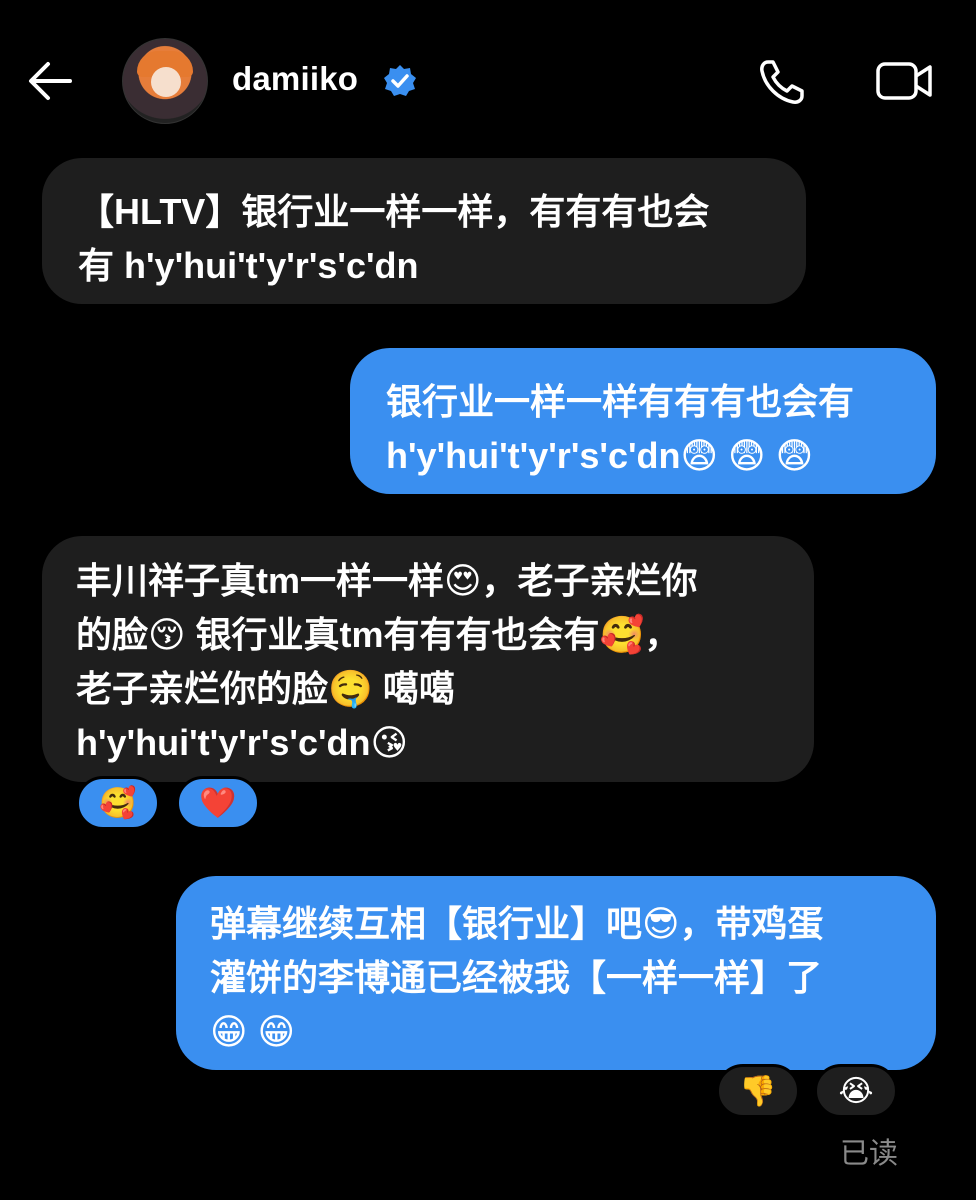  Describe the element at coordinates (400, 80) in the screenshot. I see `verified-badge-icon` at that location.